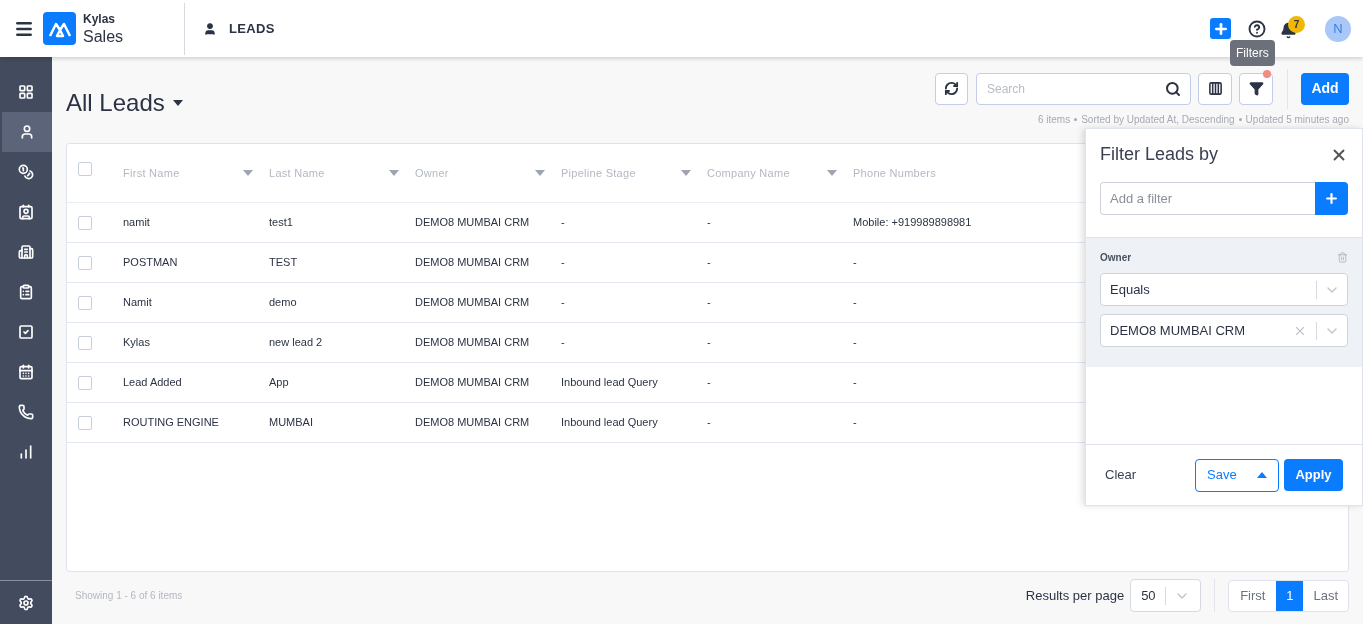 This screenshot has height=624, width=1363. I want to click on plus-icon, so click(1331, 198).